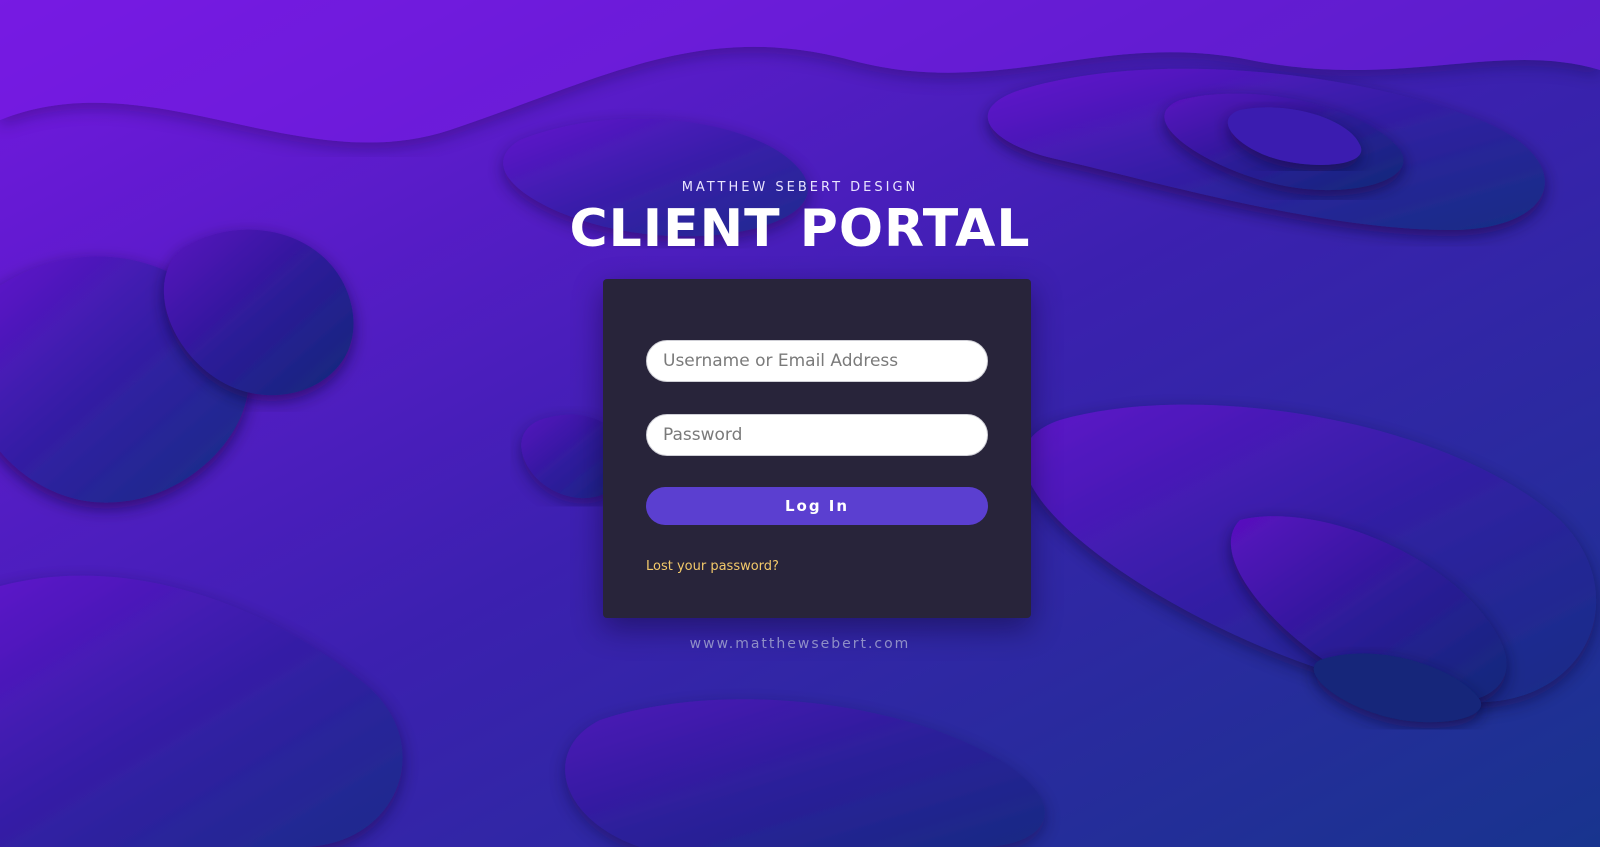 The image size is (1600, 847). I want to click on page-title: CLIENT PORTAL, so click(800, 229).